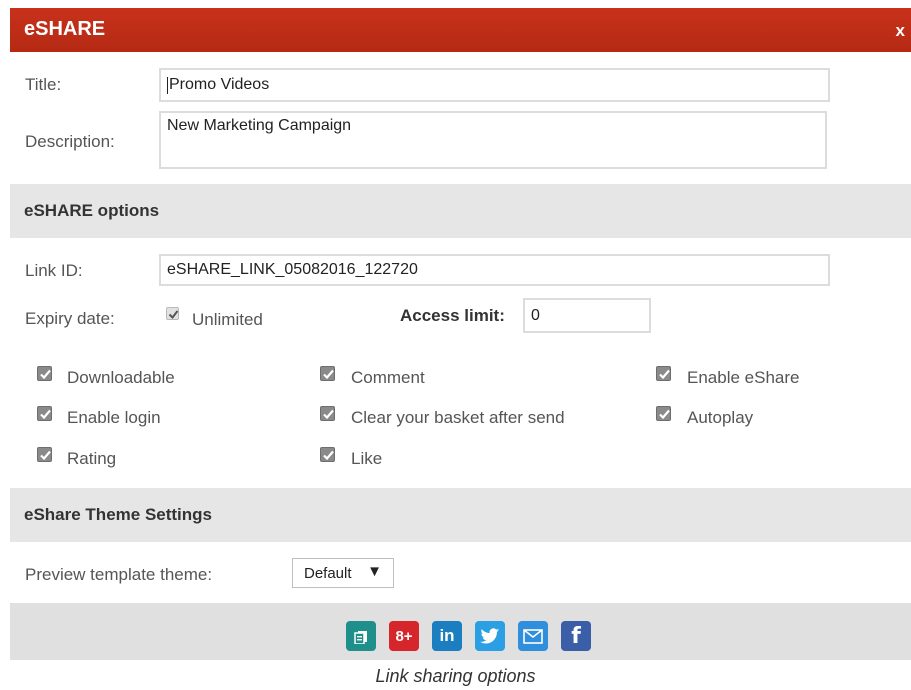 Image resolution: width=911 pixels, height=690 pixels. I want to click on description-textarea: New Marketing Campaign, so click(493, 140).